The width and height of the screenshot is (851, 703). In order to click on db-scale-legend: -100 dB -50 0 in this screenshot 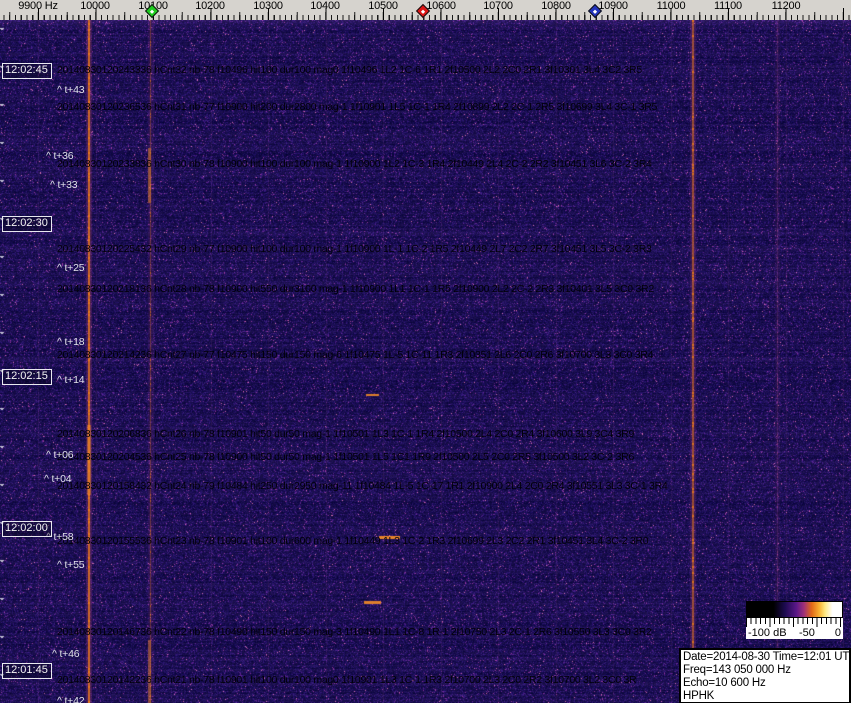, I will do `click(794, 620)`.